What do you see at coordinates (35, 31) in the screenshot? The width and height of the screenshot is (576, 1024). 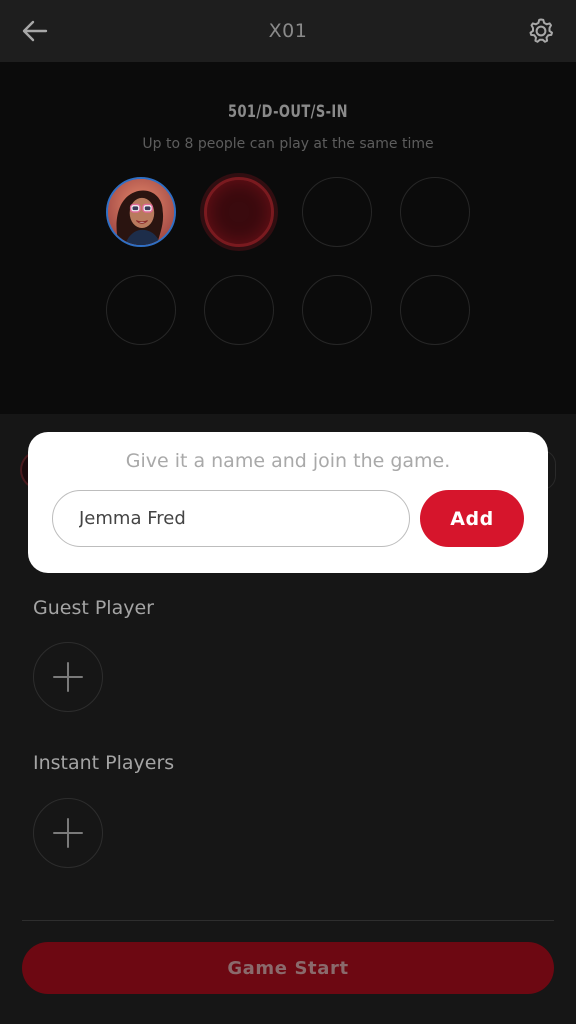 I see `arrow-left-icon` at bounding box center [35, 31].